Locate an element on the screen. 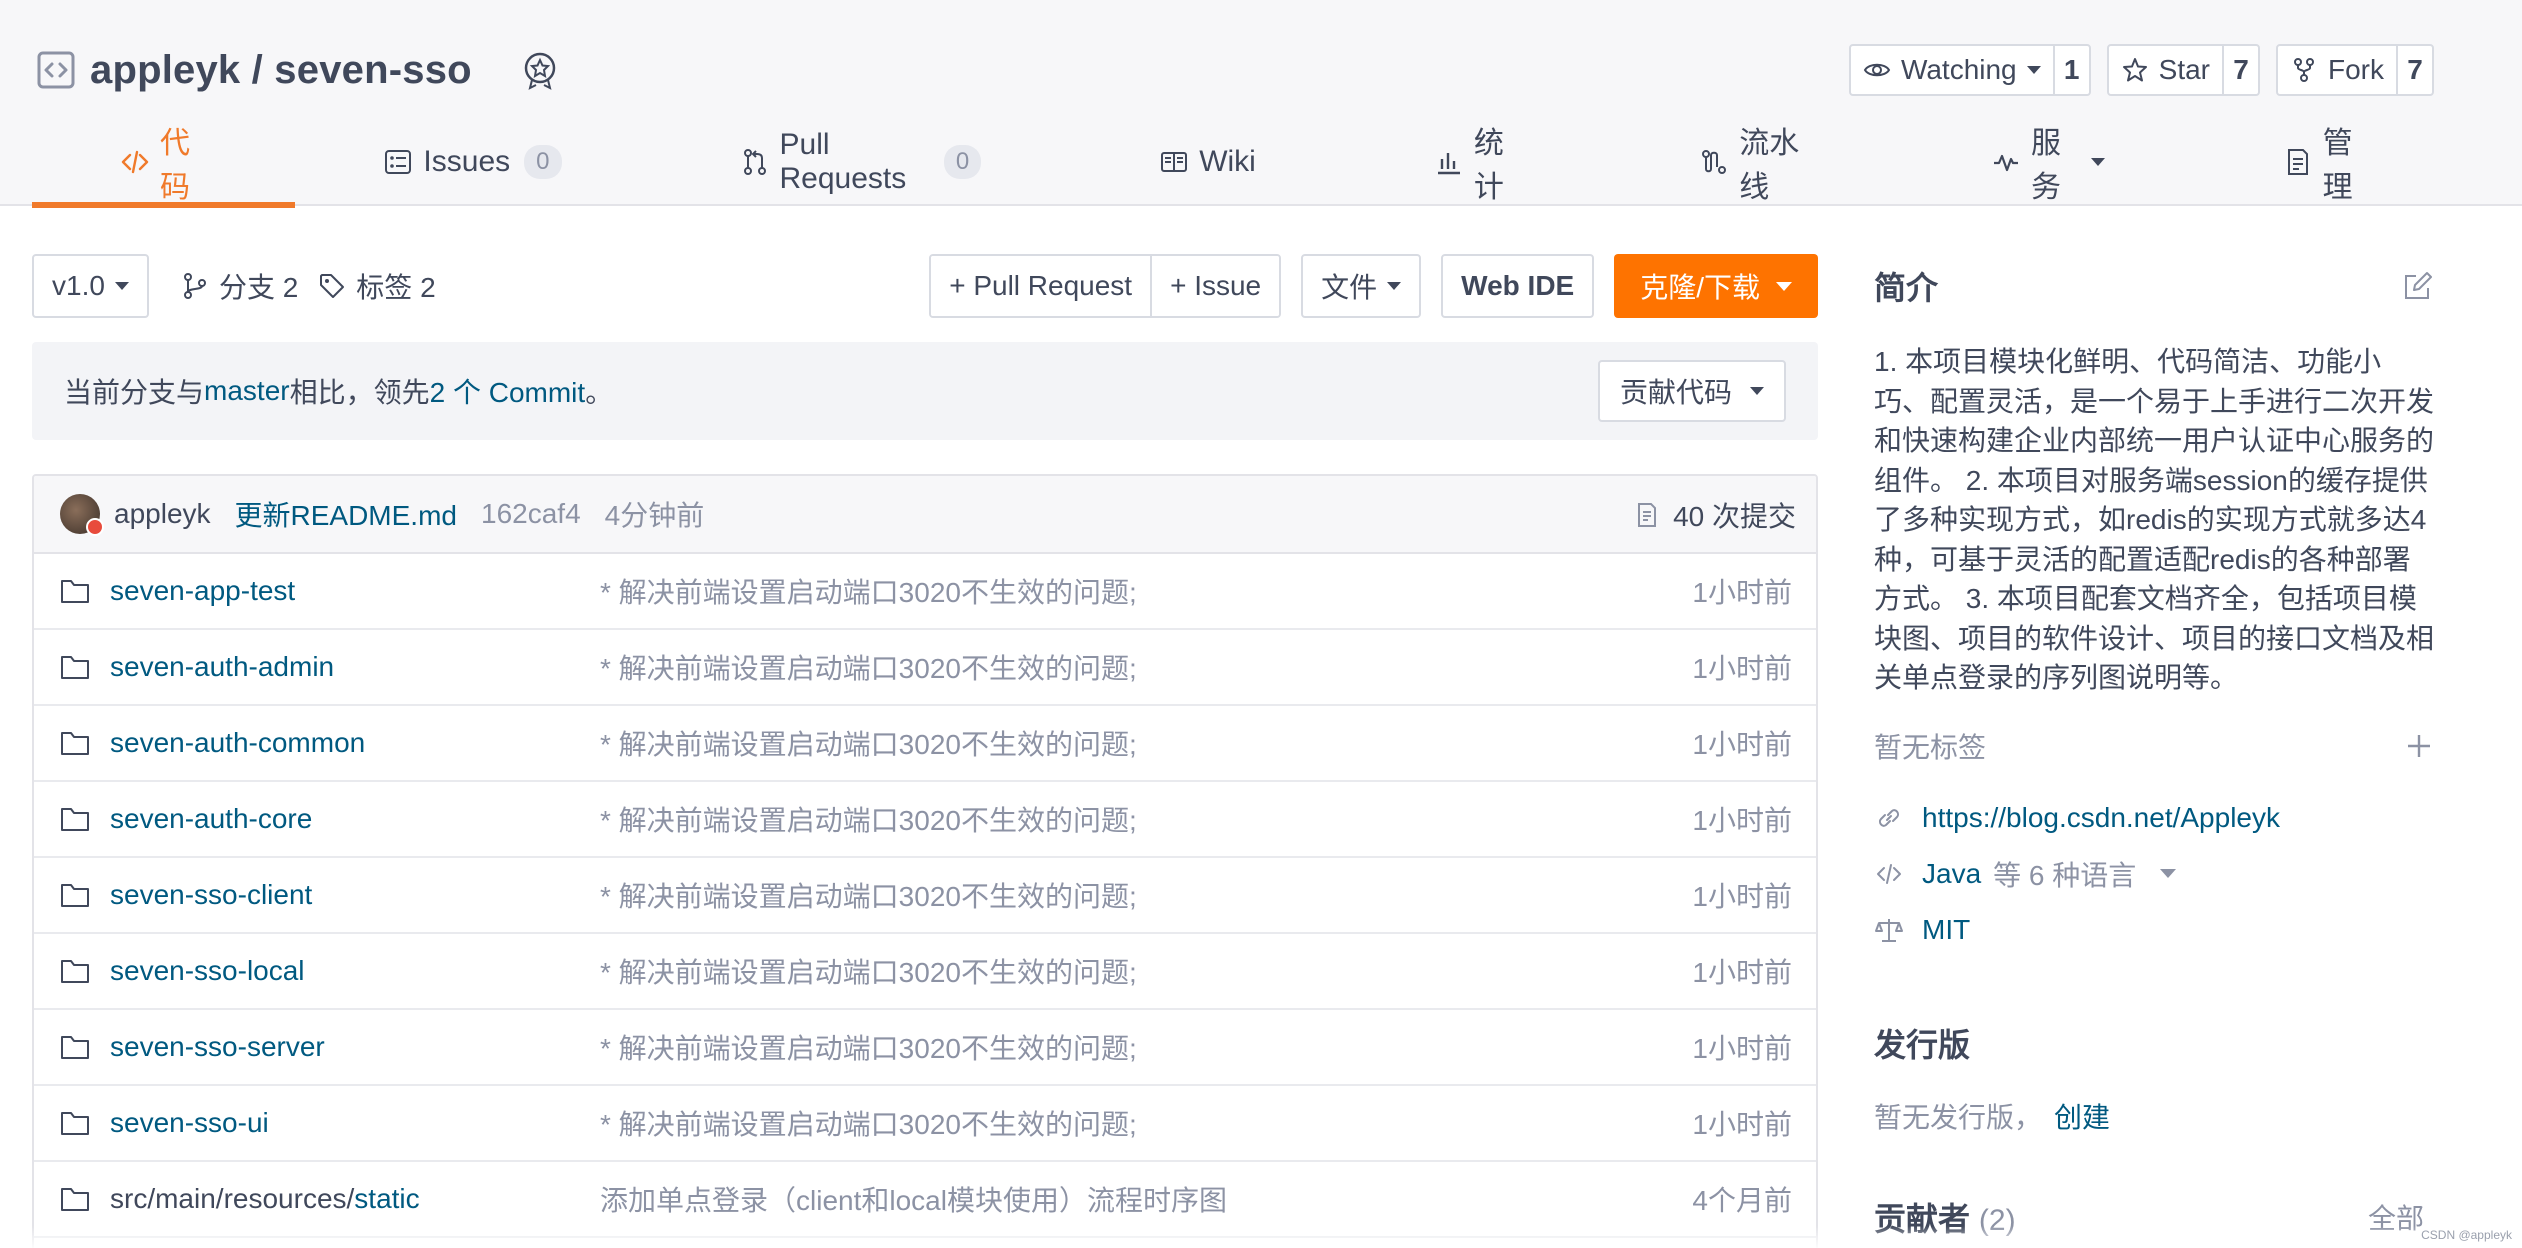 Image resolution: width=2522 pixels, height=1248 pixels. file-name-link: seven-sso-ui is located at coordinates (189, 1123).